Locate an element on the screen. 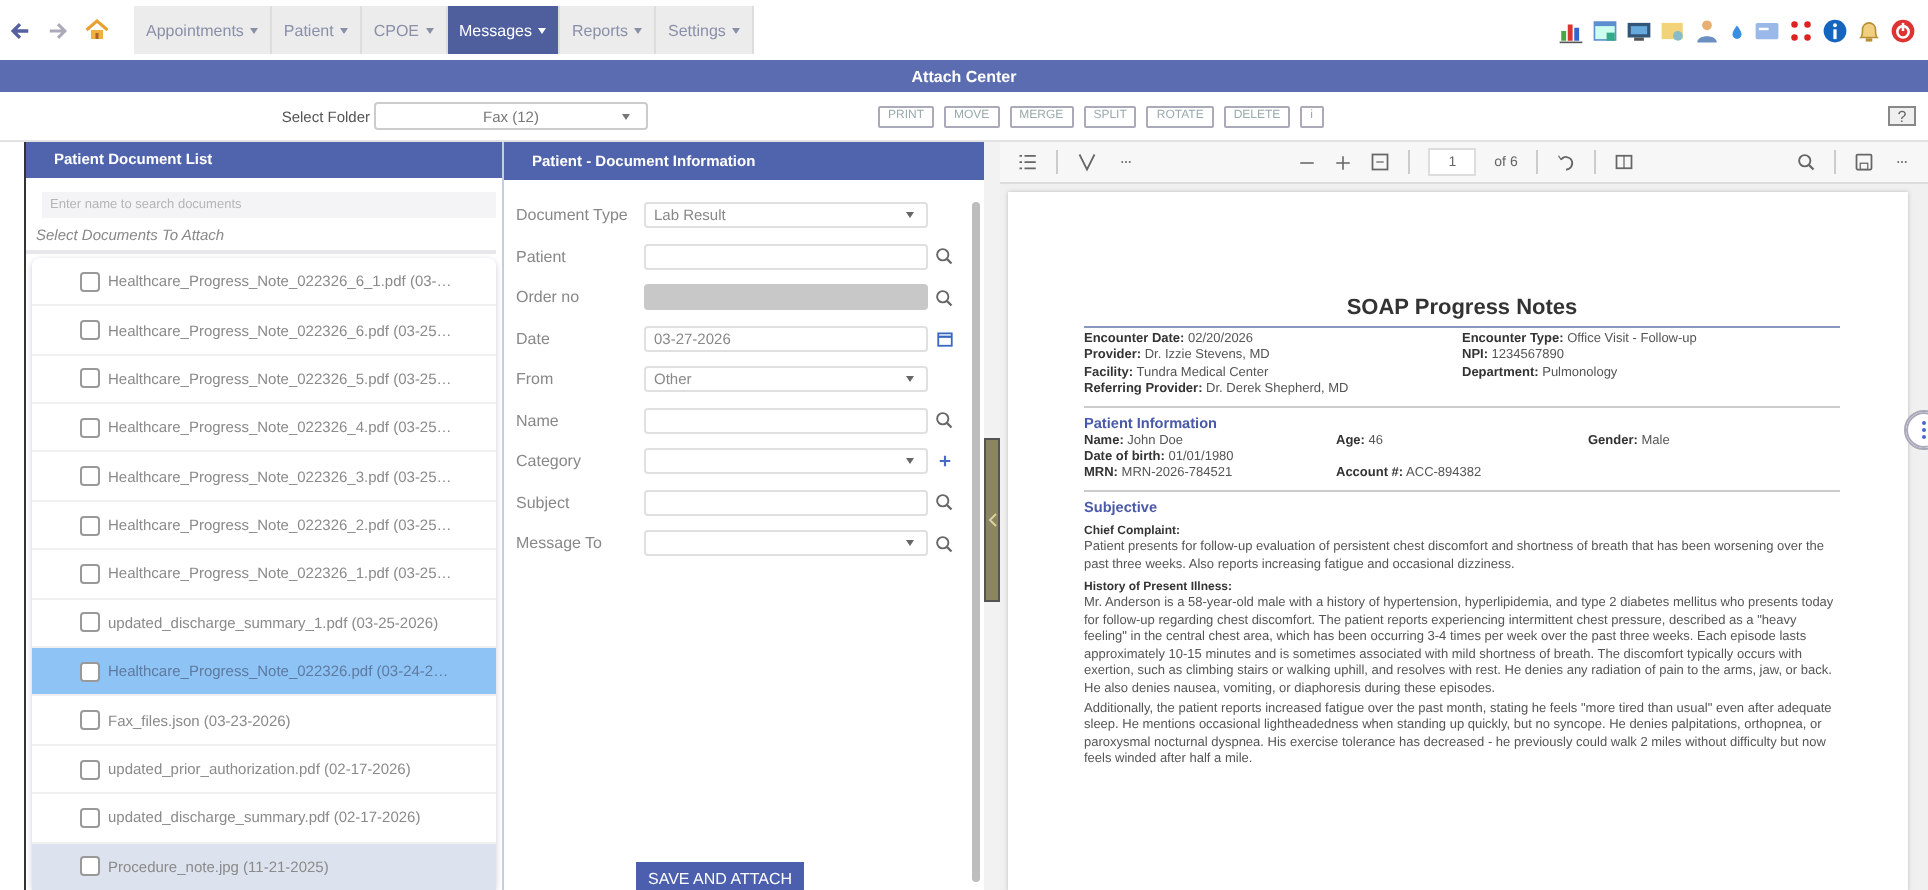  monitor-icon is located at coordinates (1639, 30).